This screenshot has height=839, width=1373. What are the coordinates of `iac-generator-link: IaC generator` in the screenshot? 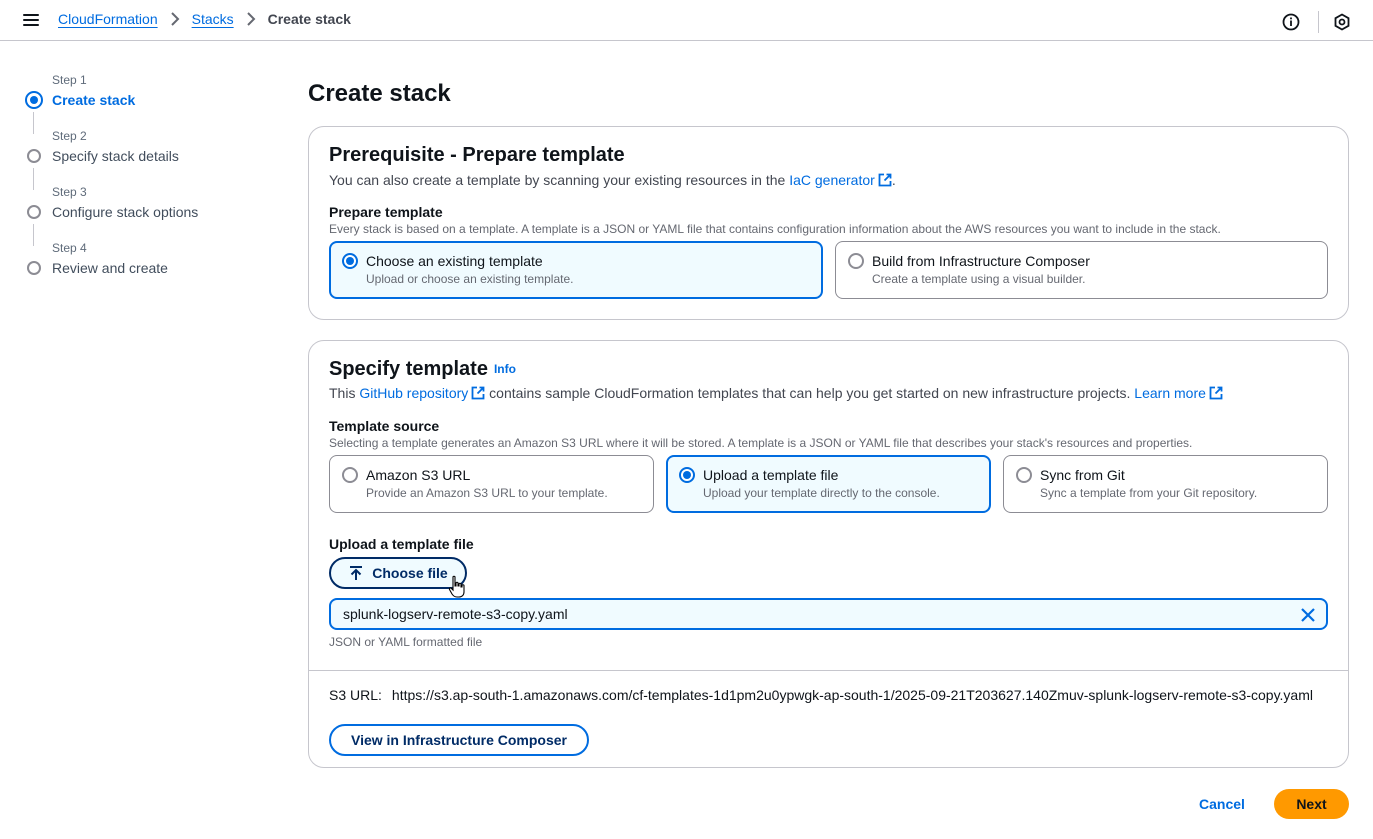 It's located at (840, 180).